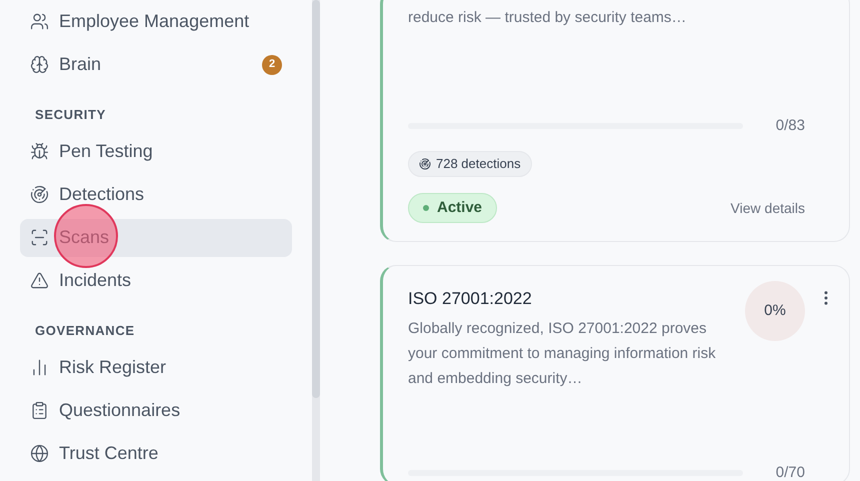 The height and width of the screenshot is (481, 860). Describe the element at coordinates (156, 367) in the screenshot. I see `sidebar-item: Risk Register` at that location.